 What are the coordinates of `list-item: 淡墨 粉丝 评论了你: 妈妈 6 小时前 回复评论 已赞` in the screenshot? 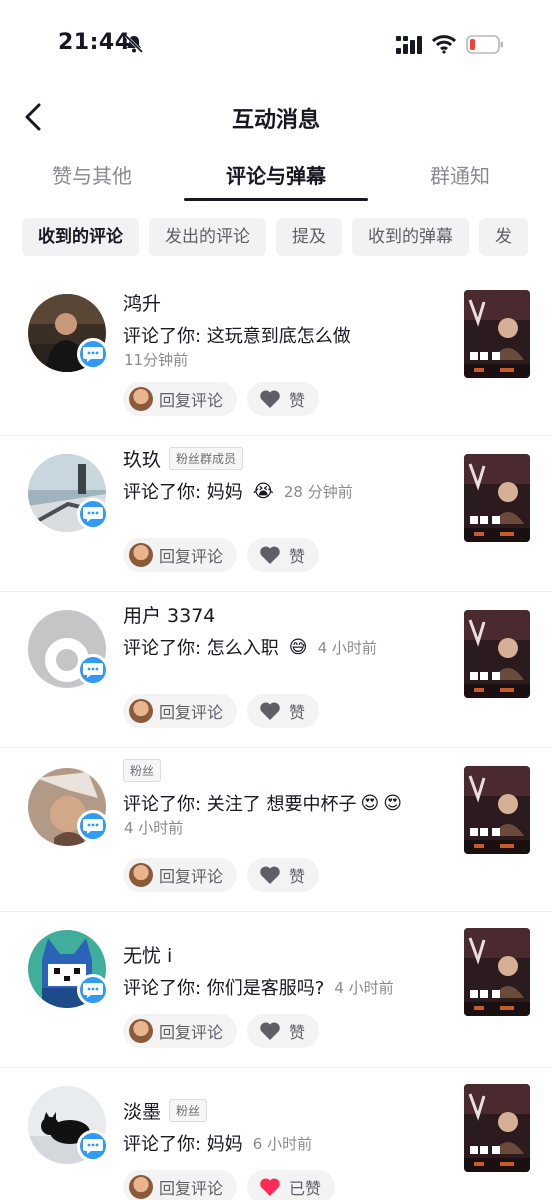 It's located at (276, 1134).